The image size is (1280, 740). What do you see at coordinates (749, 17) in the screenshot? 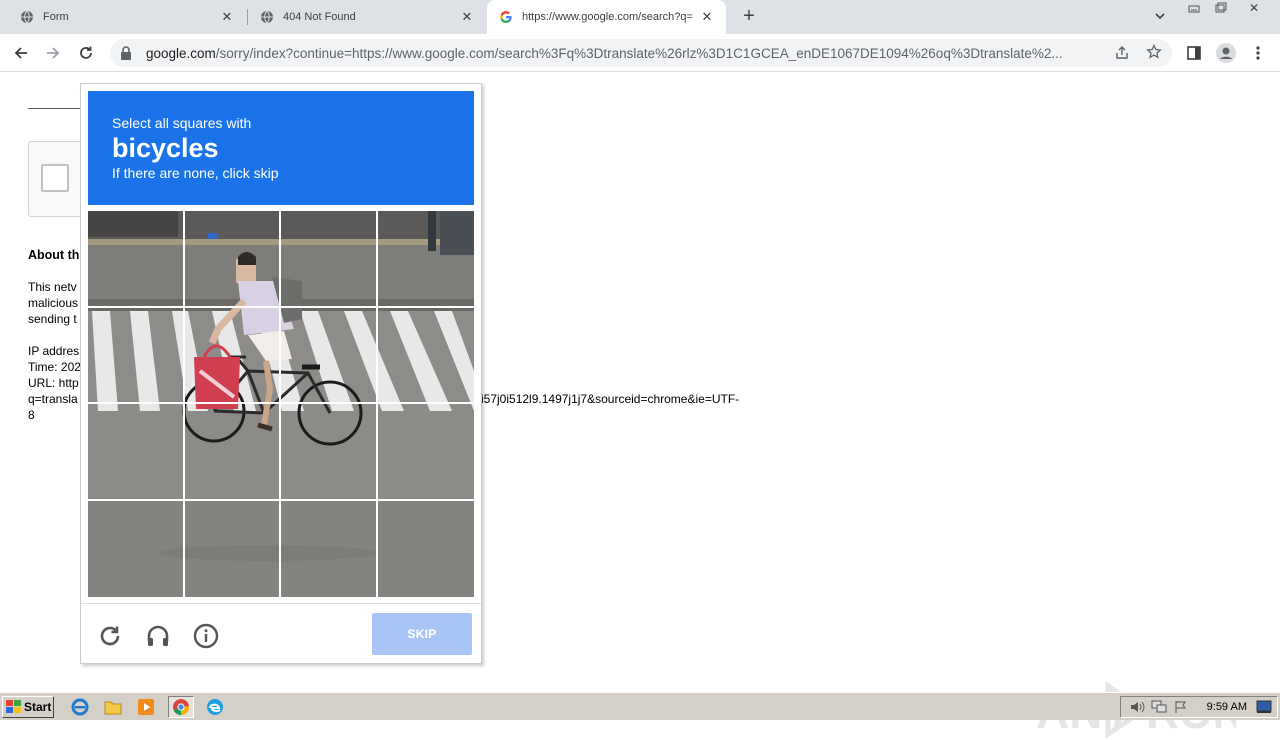
I see `new-tab-icon: +` at bounding box center [749, 17].